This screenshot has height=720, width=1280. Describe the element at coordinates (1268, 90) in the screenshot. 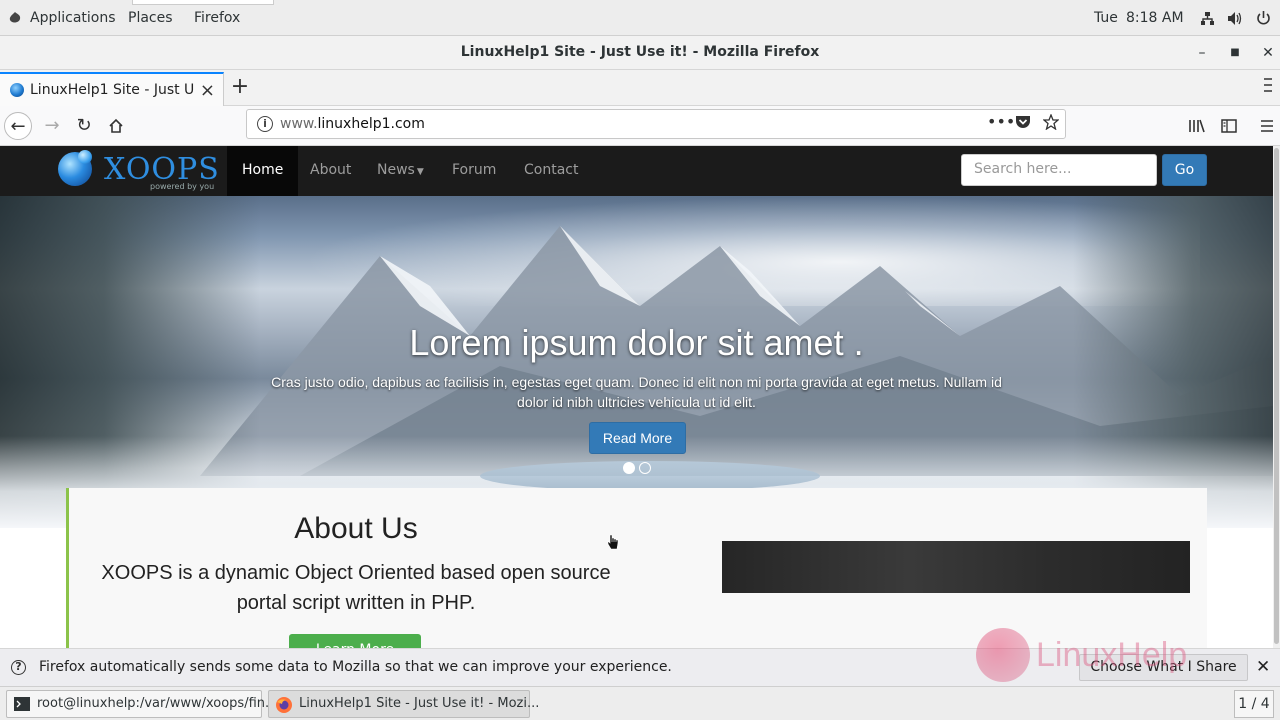

I see `tab-overflow-icon` at that location.